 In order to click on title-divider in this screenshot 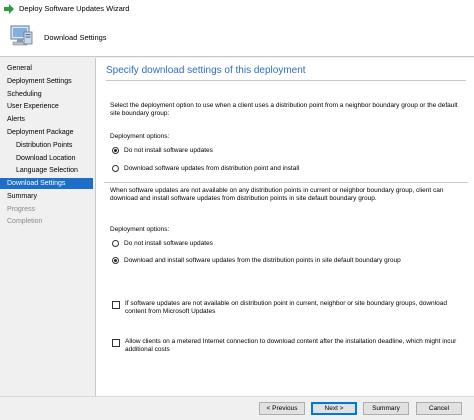, I will do `click(286, 80)`.